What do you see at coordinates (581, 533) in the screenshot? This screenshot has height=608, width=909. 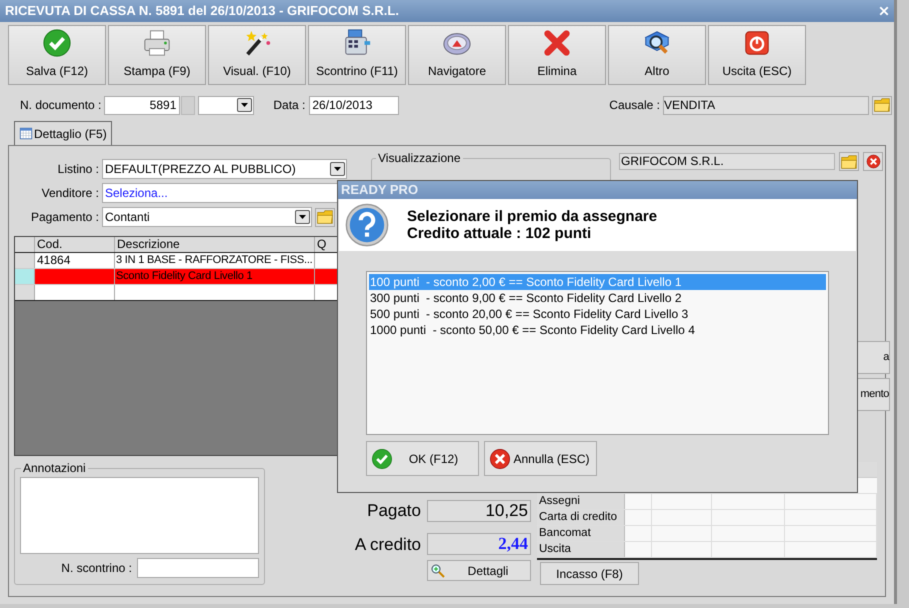 I see `table-cell: Bancomat` at bounding box center [581, 533].